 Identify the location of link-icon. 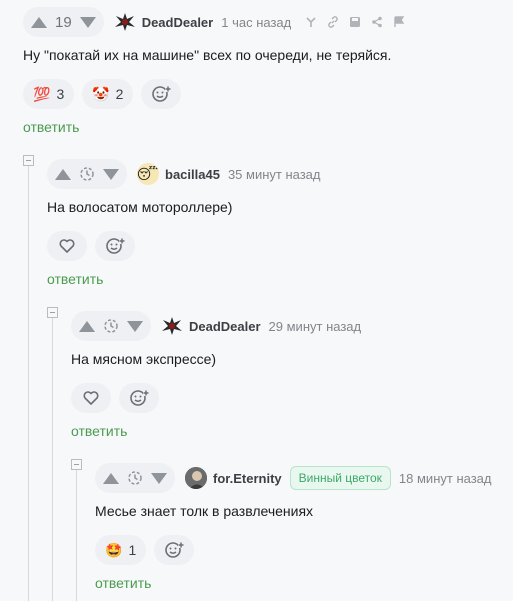
(333, 22).